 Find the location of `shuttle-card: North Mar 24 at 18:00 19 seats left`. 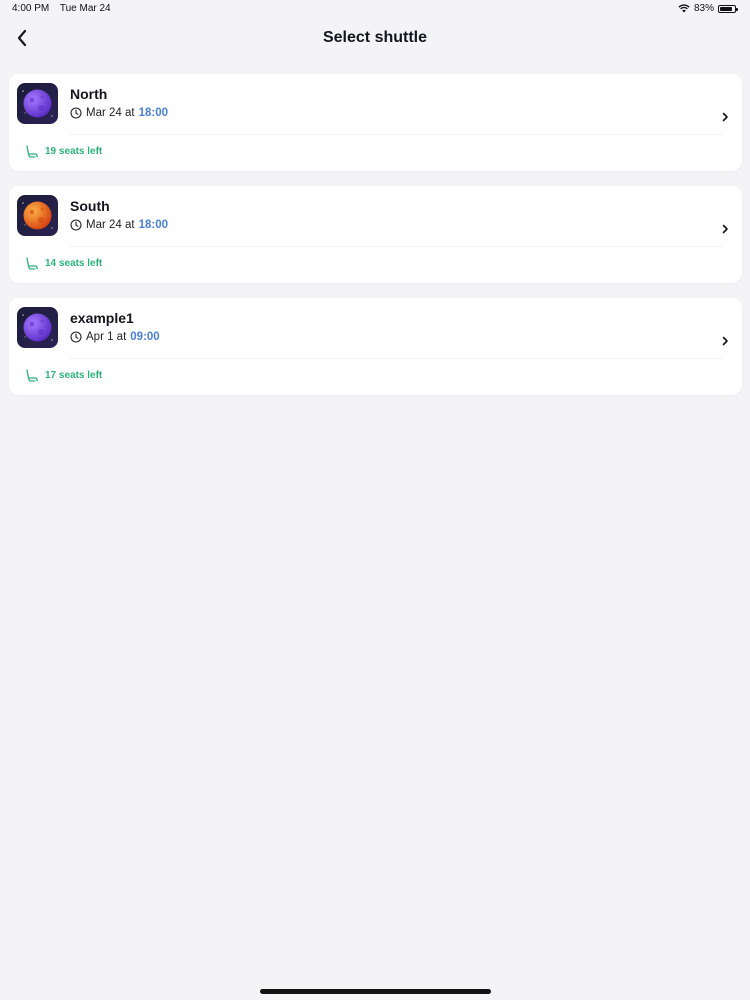

shuttle-card: North Mar 24 at 18:00 19 seats left is located at coordinates (375, 122).